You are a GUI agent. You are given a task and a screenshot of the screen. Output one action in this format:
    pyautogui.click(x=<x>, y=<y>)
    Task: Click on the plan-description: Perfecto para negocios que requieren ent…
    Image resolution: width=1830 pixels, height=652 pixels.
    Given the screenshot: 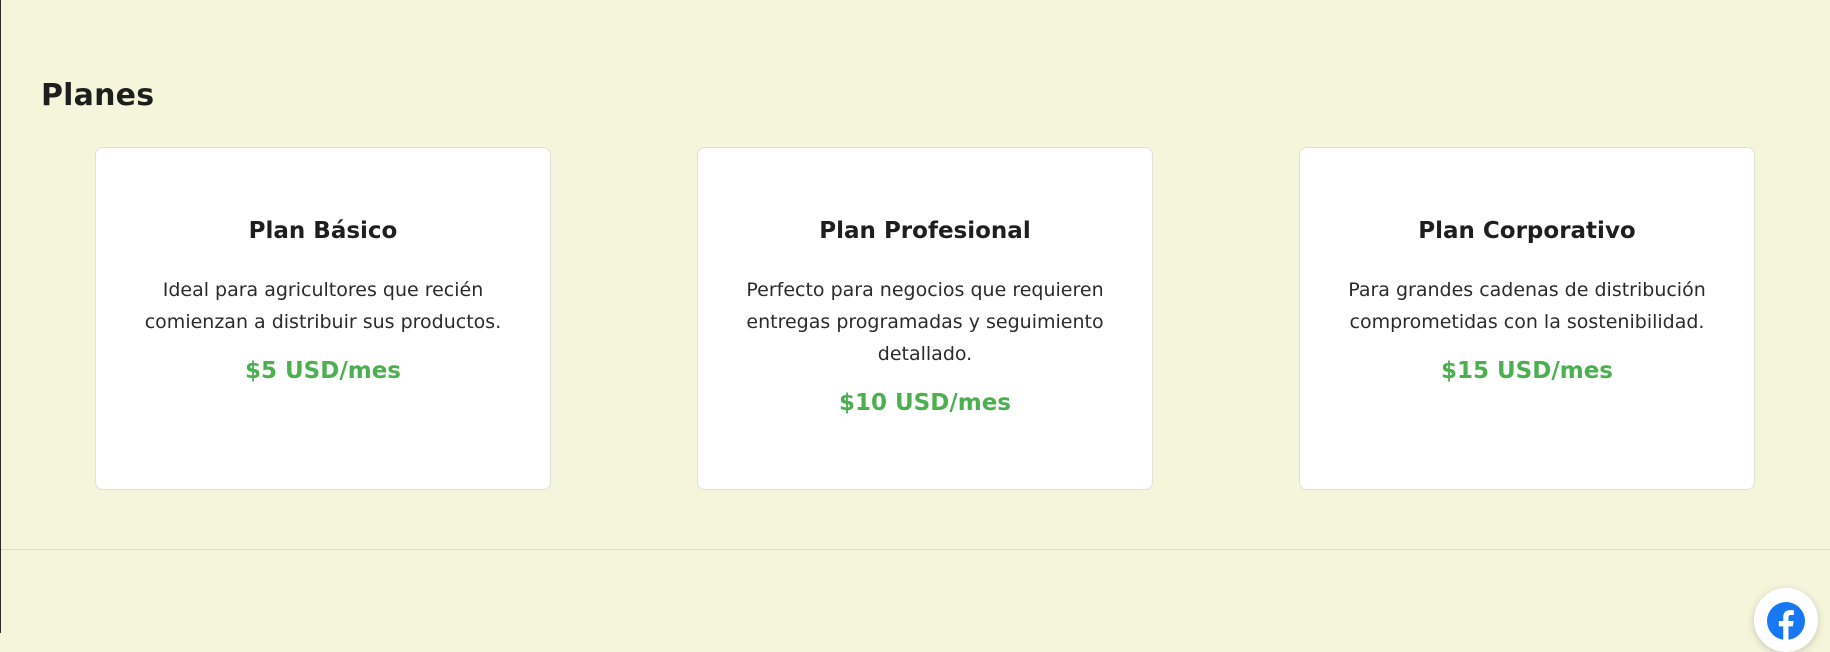 What is the action you would take?
    pyautogui.click(x=925, y=322)
    